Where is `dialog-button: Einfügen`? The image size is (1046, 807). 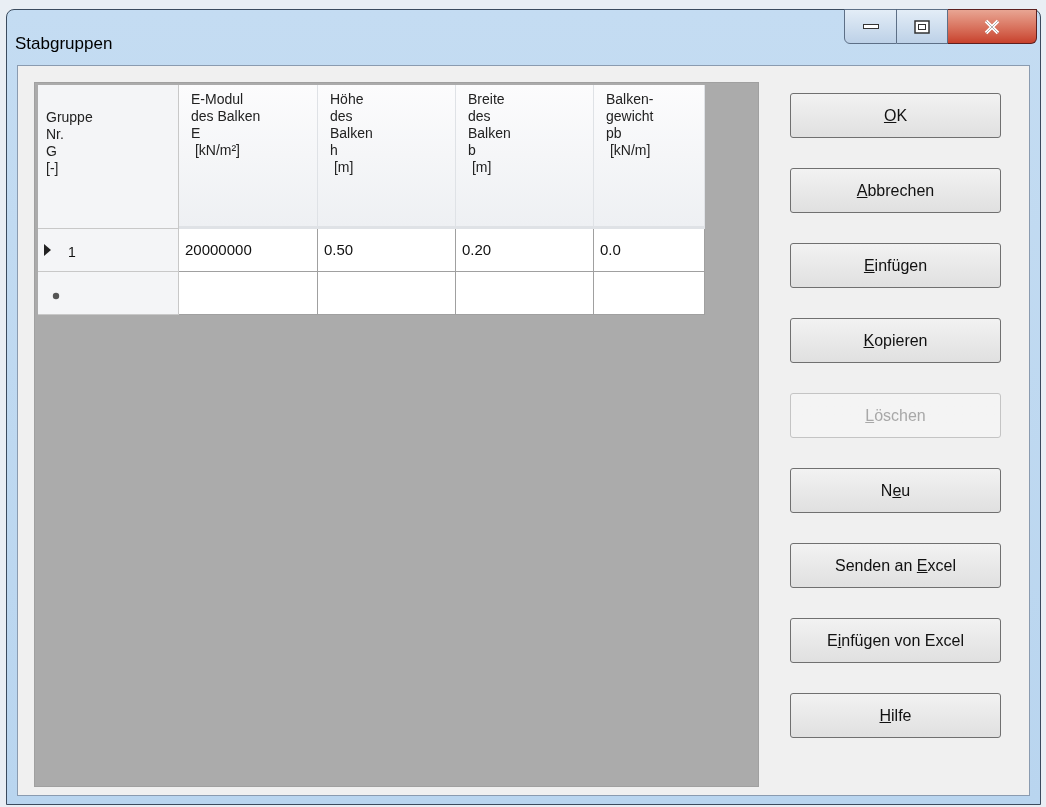
dialog-button: Einfügen is located at coordinates (895, 265).